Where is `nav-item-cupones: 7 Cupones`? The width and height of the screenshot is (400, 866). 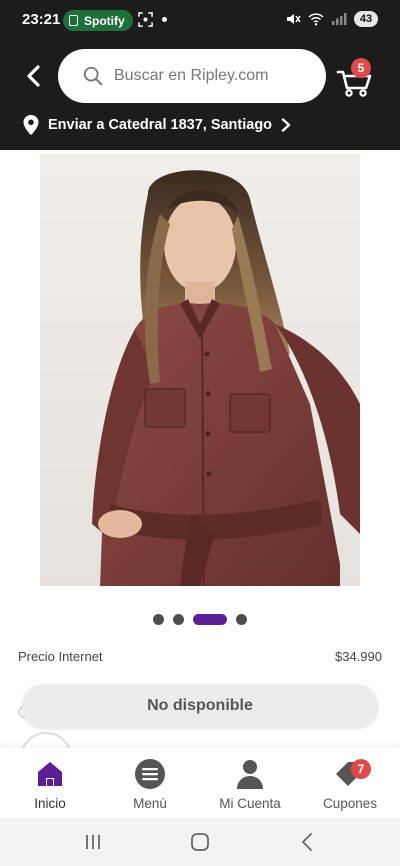
nav-item-cupones: 7 Cupones is located at coordinates (350, 783).